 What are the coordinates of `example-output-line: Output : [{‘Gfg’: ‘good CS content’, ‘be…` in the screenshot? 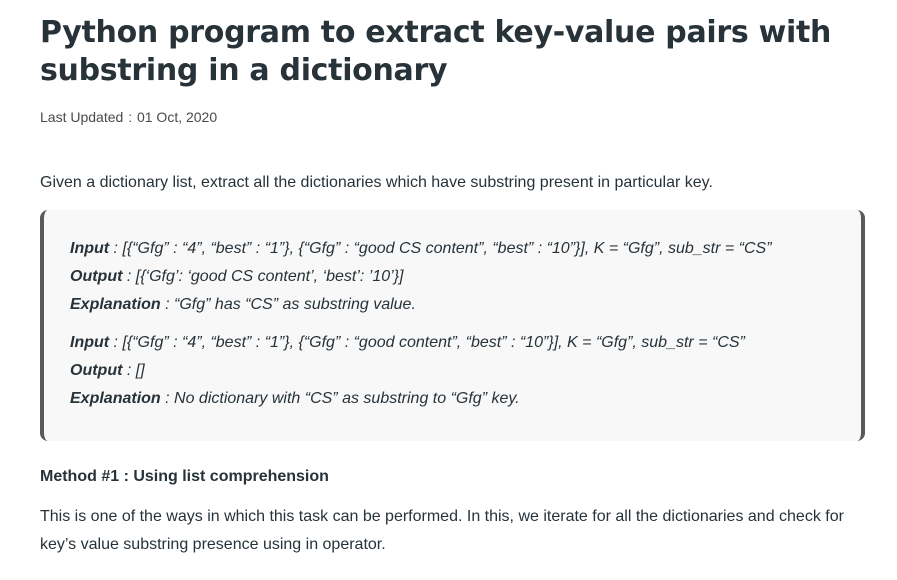 It's located at (451, 277).